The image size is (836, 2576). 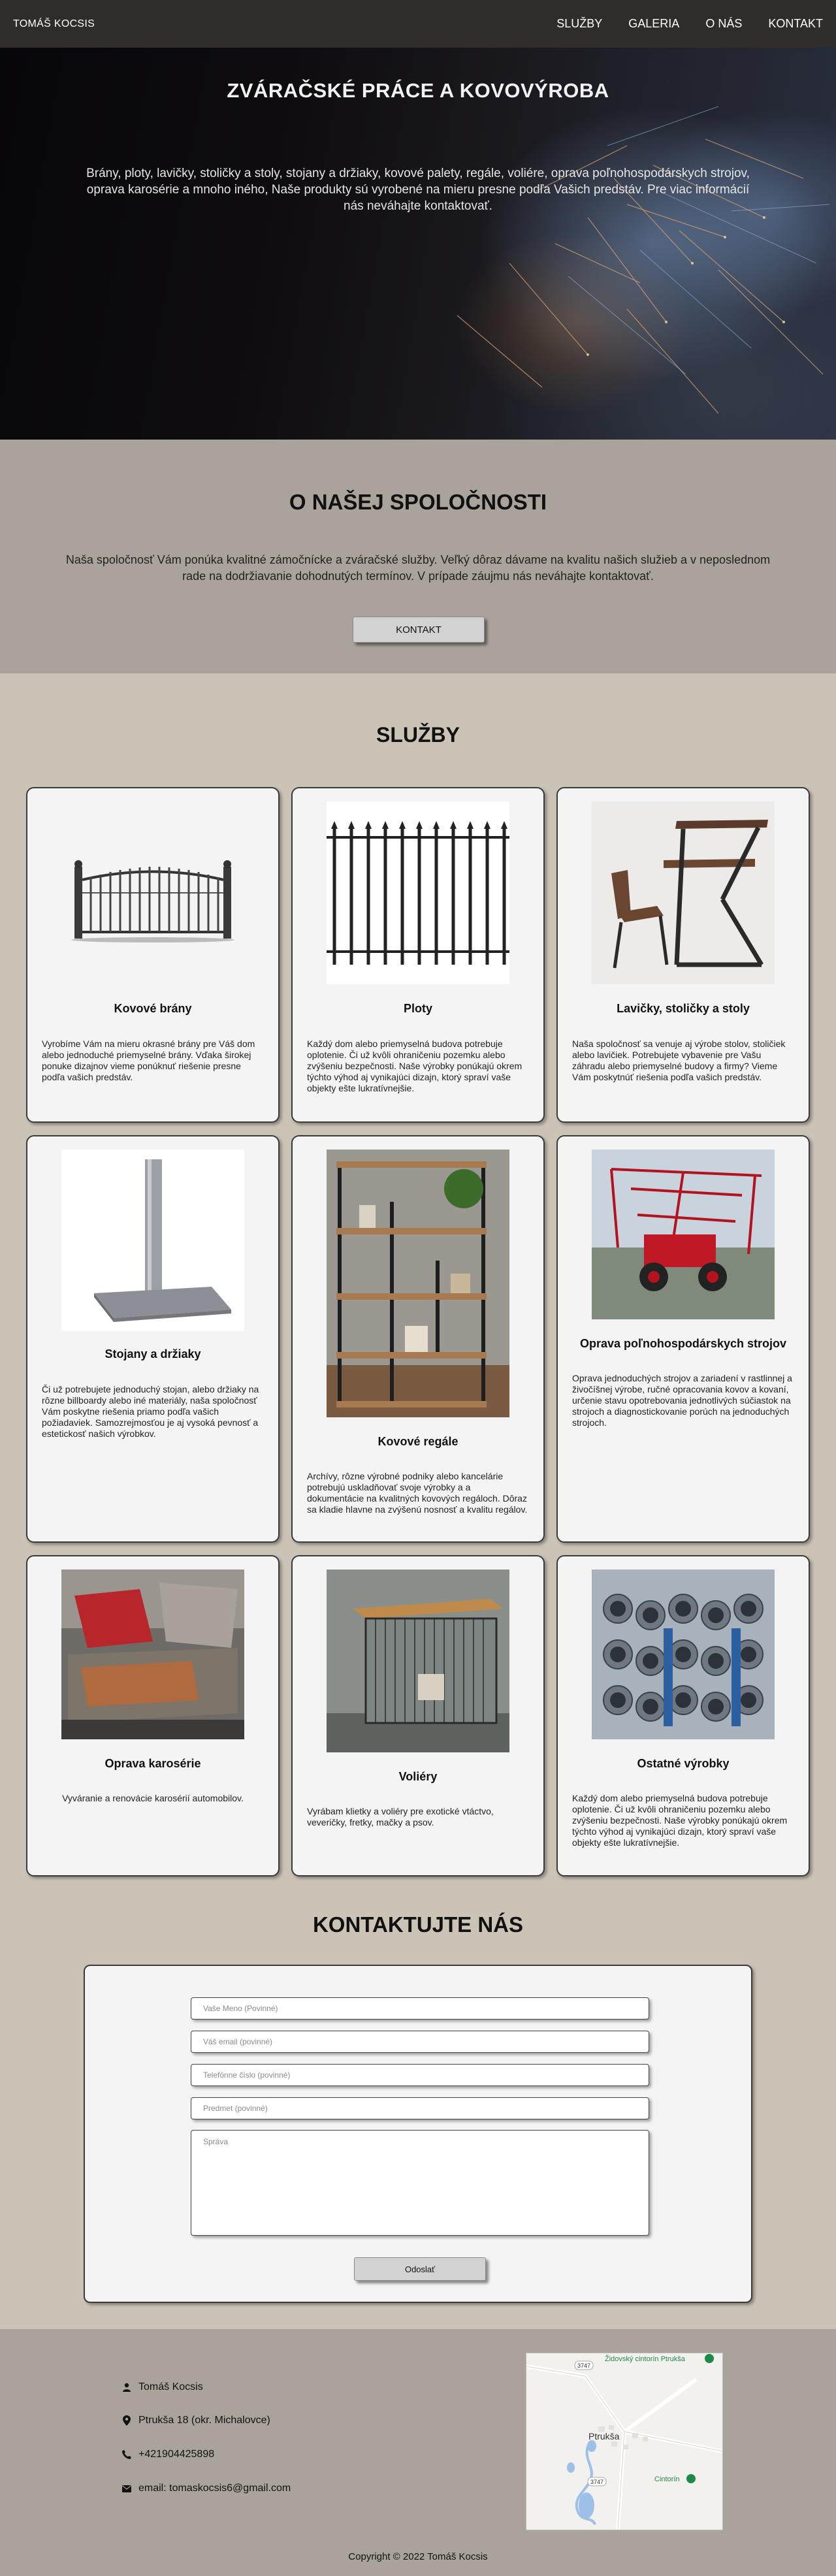 What do you see at coordinates (418, 1924) in the screenshot?
I see `contact-title: KONTAKTUJTE NÁS` at bounding box center [418, 1924].